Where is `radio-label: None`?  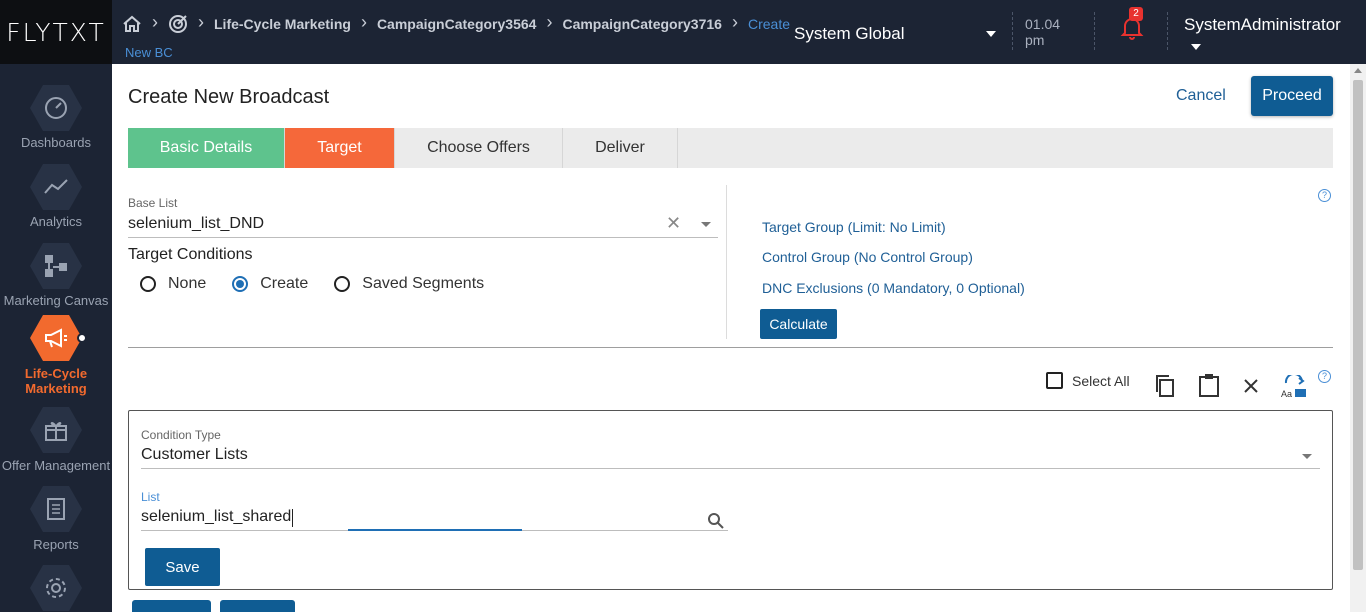 radio-label: None is located at coordinates (187, 283).